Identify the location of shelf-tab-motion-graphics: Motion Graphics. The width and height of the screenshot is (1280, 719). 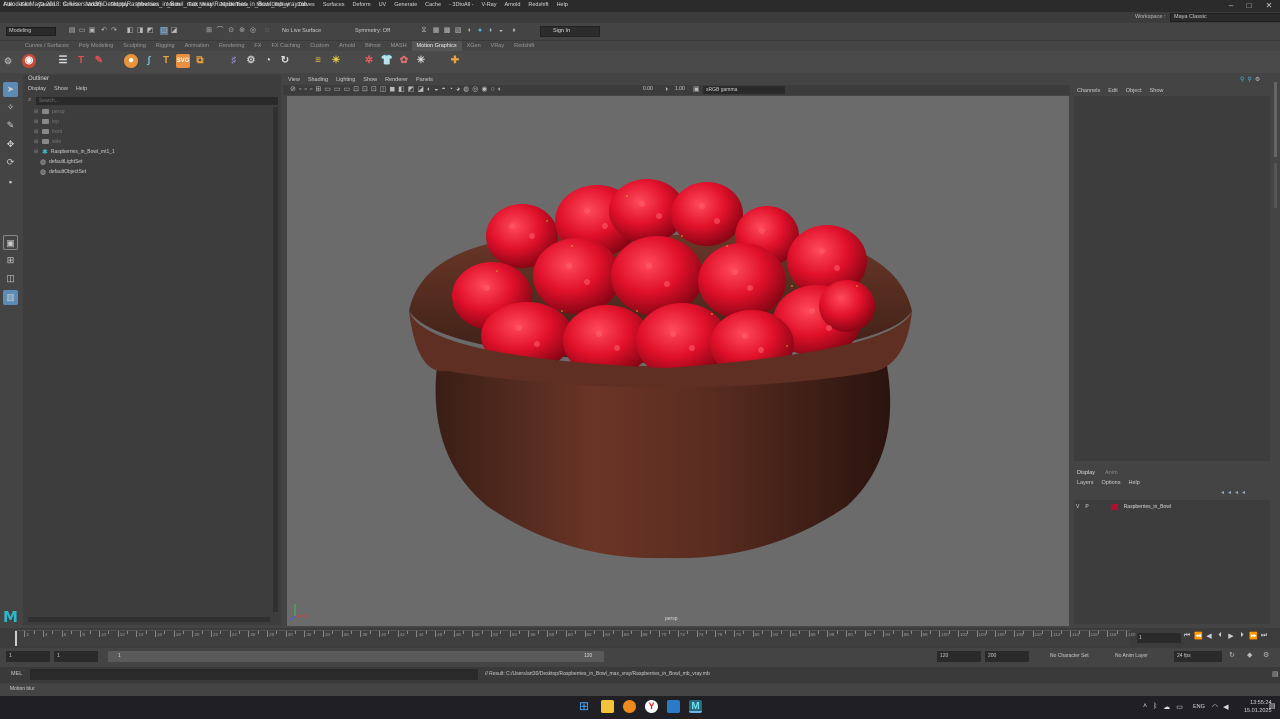
(436, 46).